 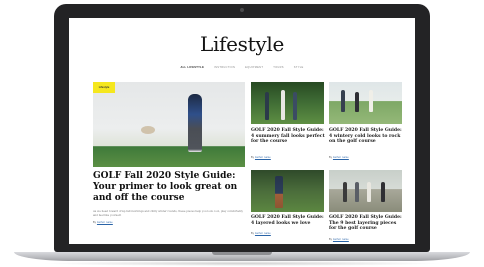 I want to click on laptop-shadow, so click(x=242, y=263).